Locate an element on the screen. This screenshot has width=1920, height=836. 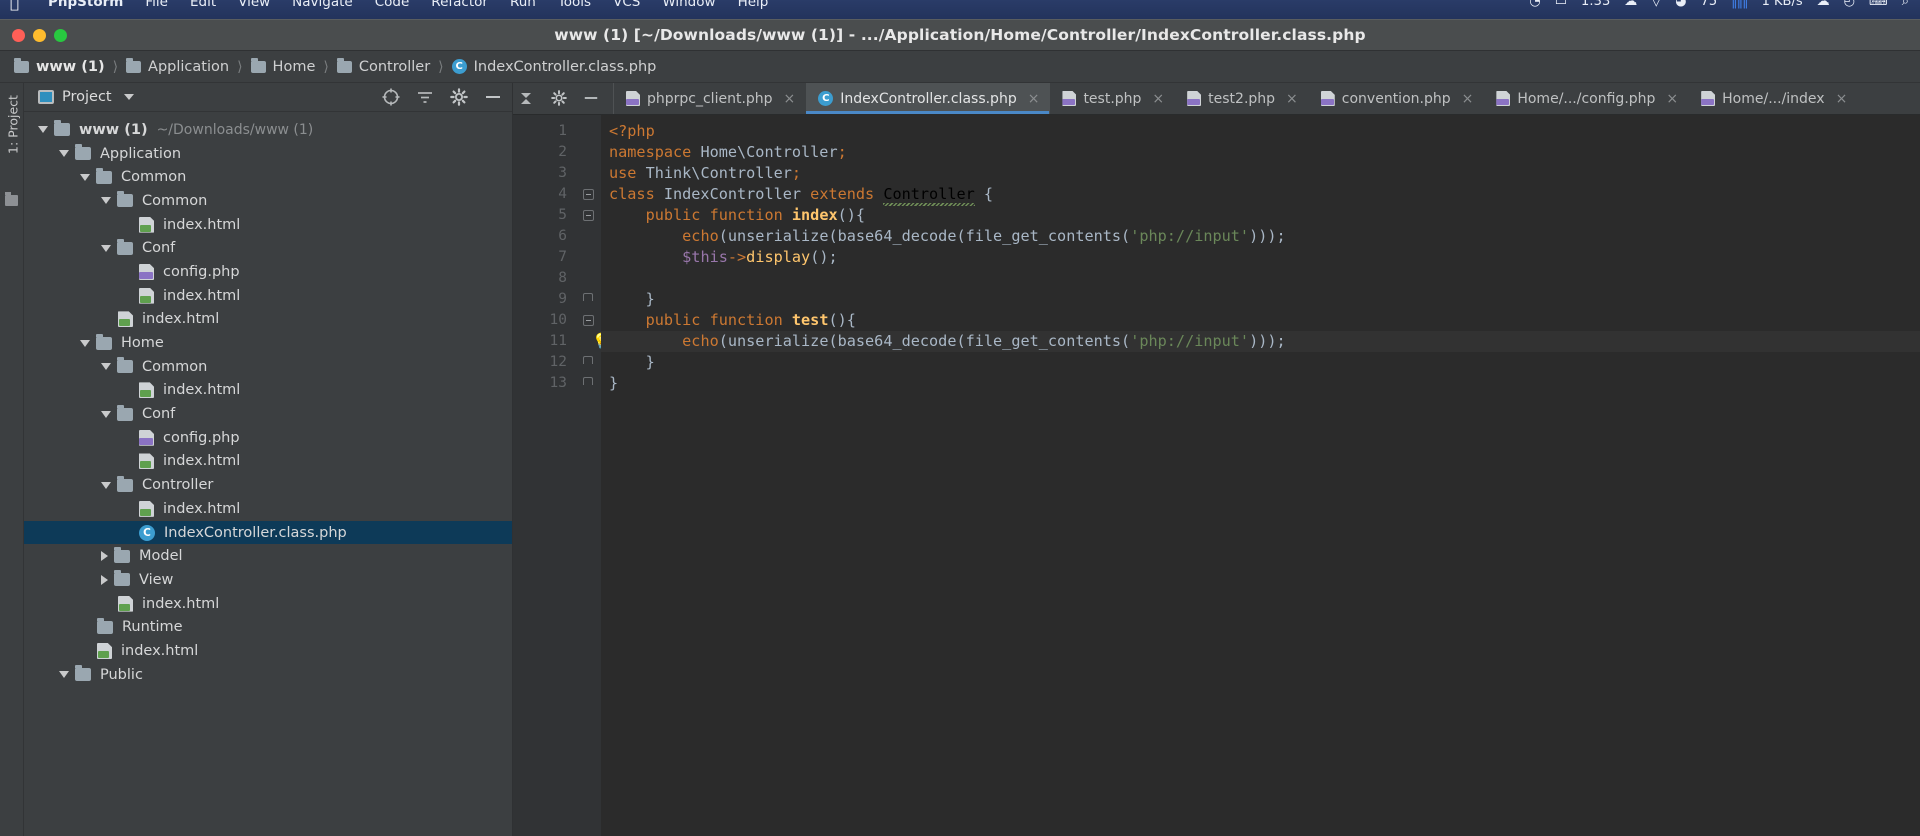
close-window-button is located at coordinates (18, 35).